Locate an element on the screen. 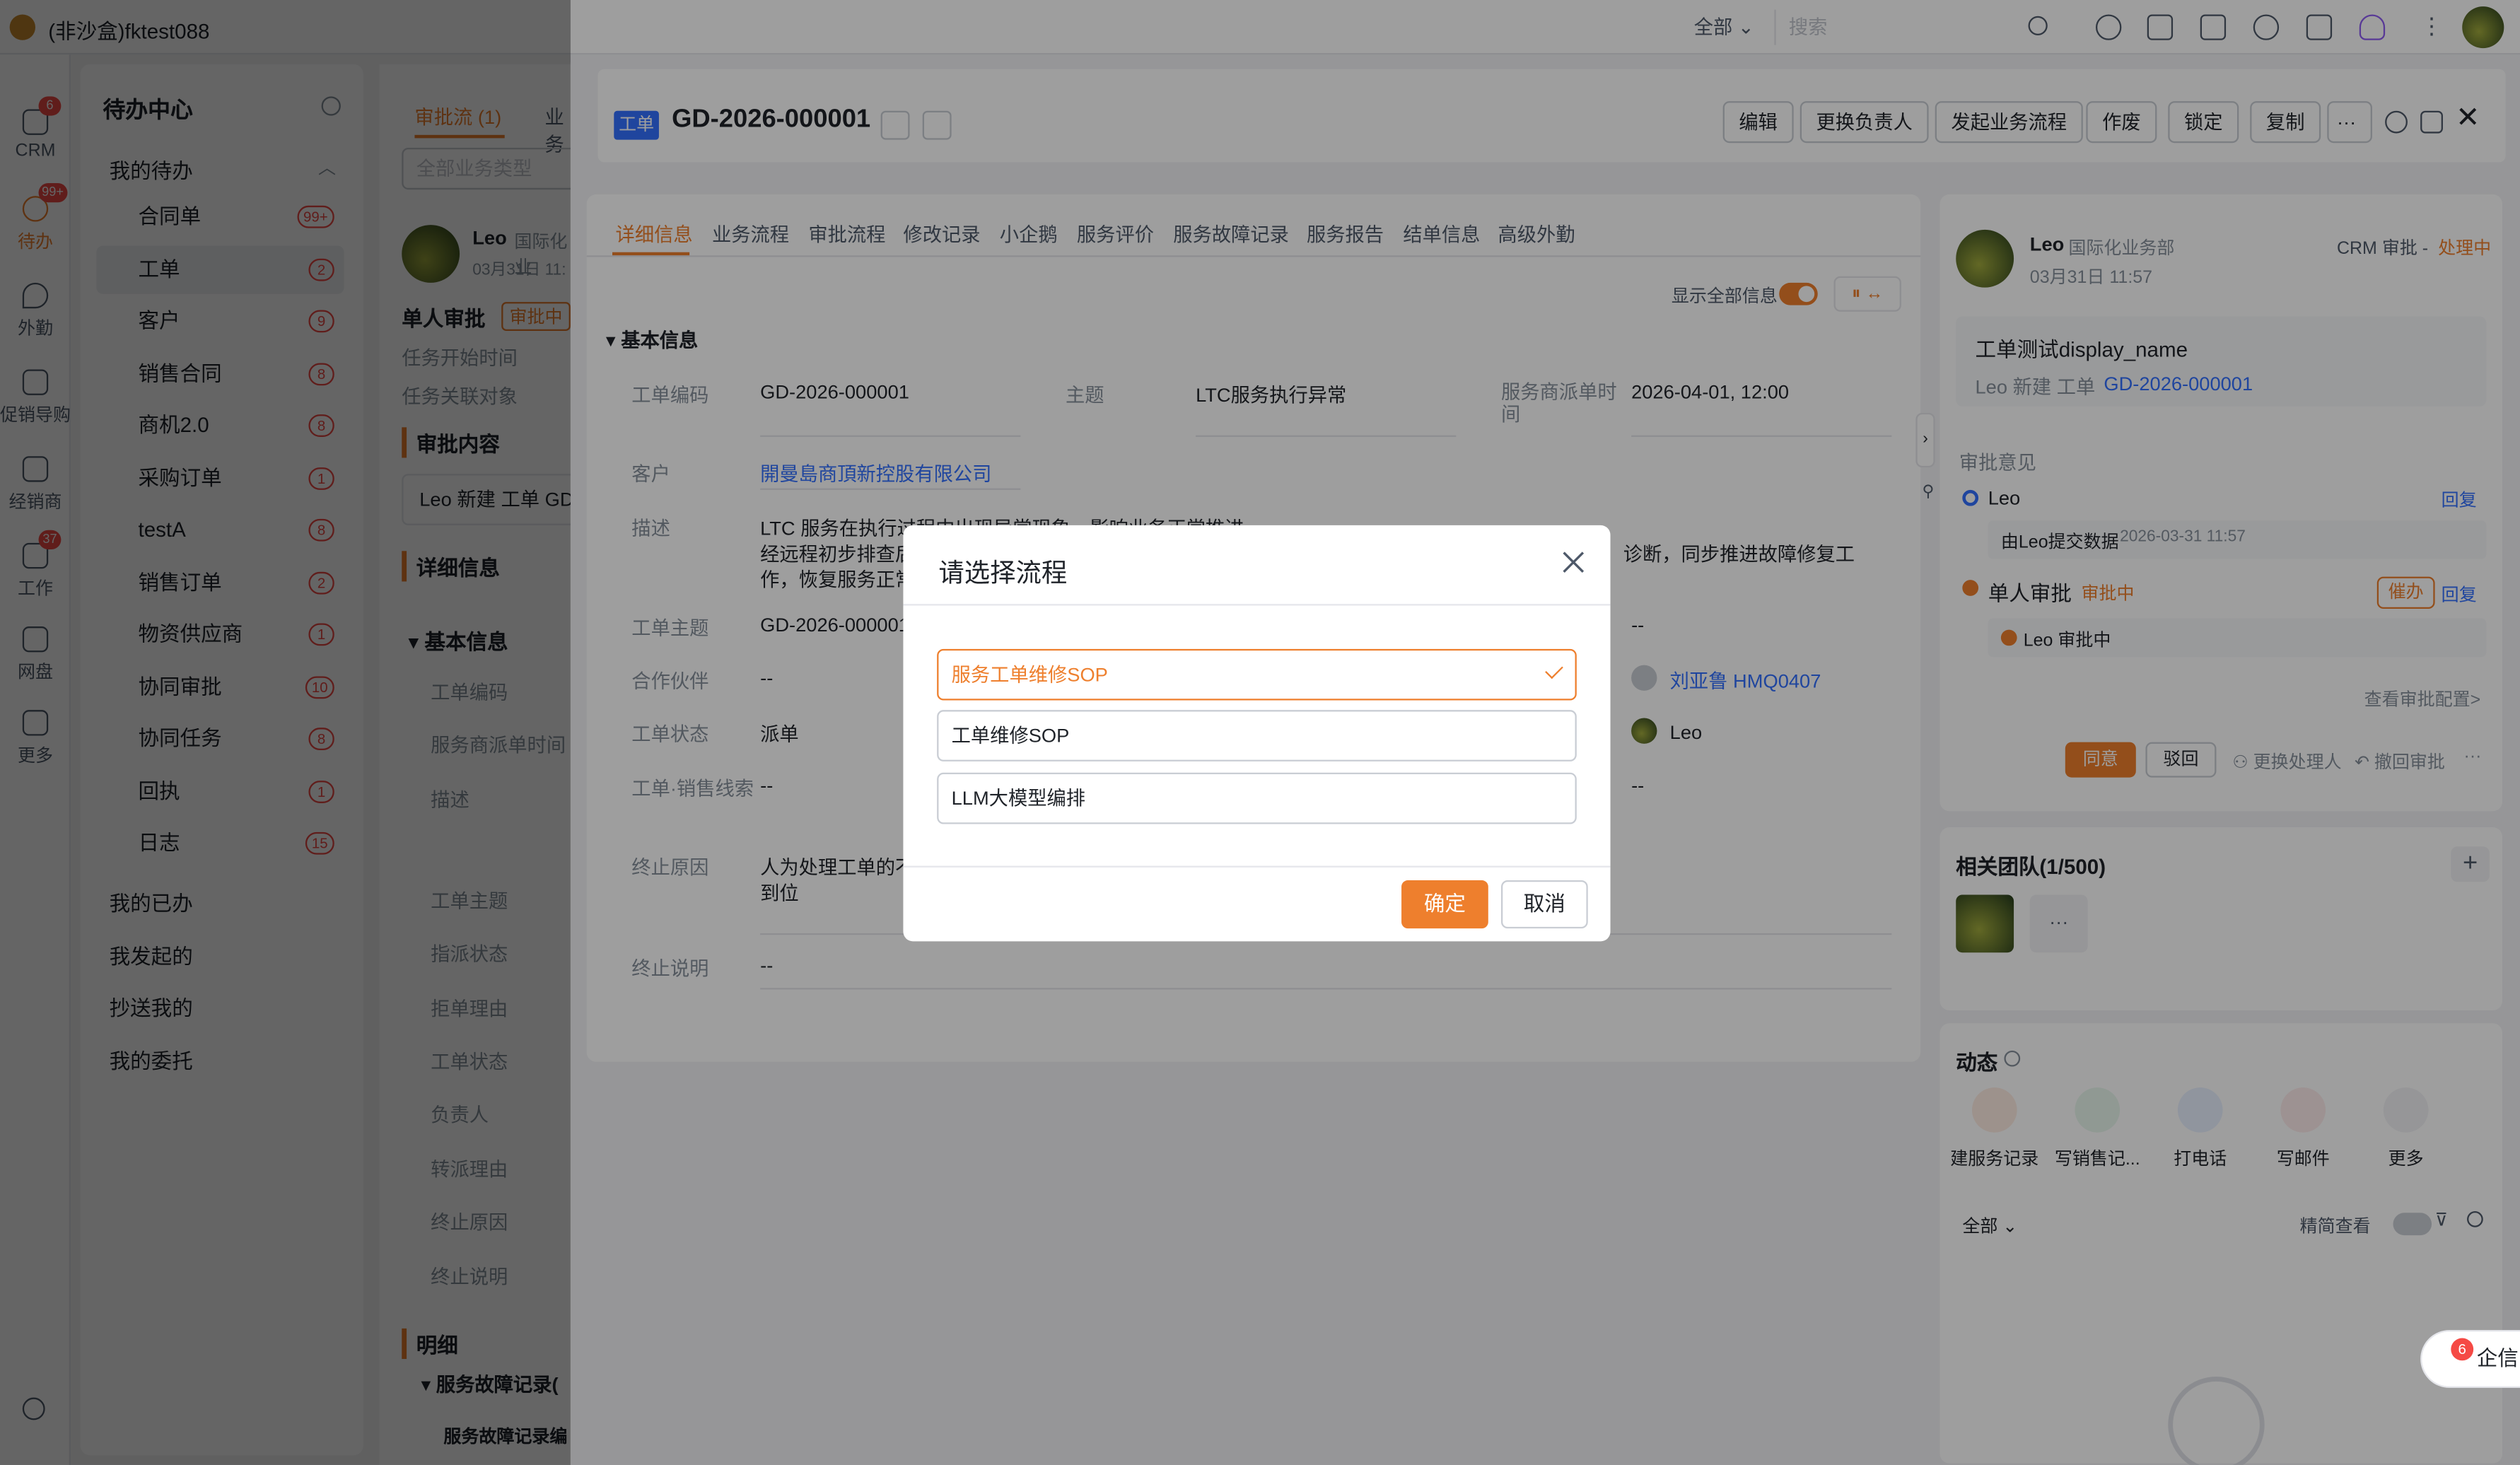  dialog-title: 请选择流程 is located at coordinates (1003, 574).